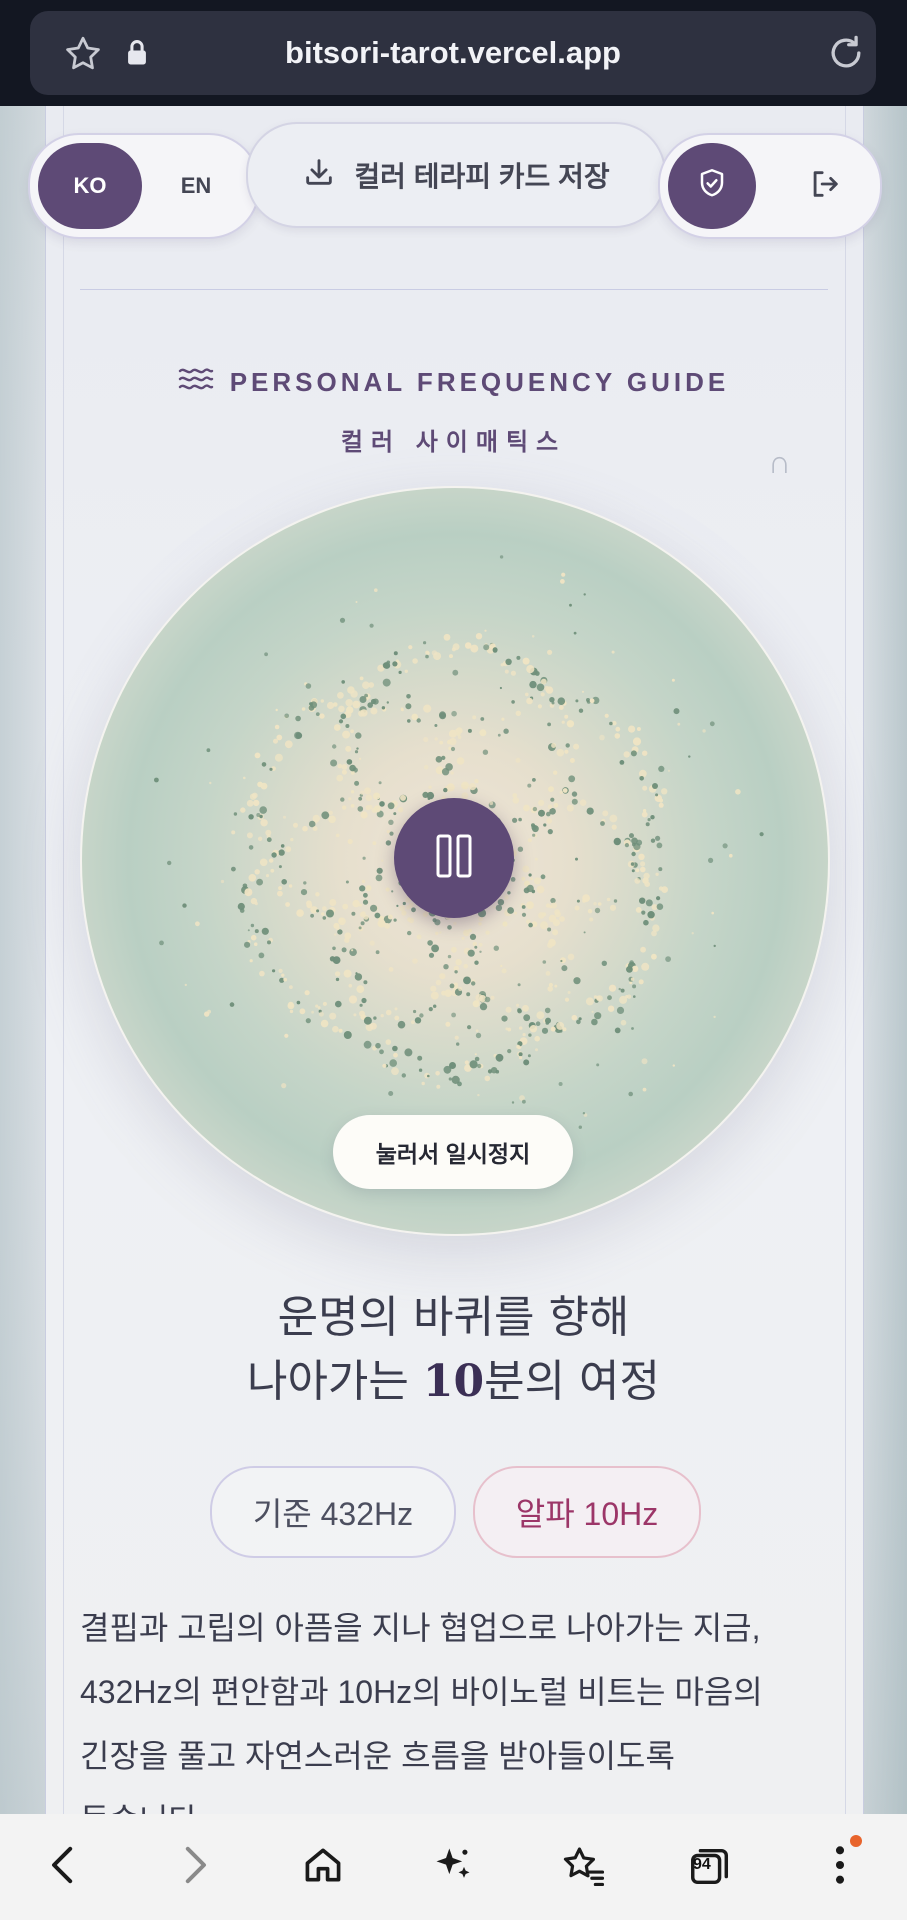 The image size is (907, 1920). Describe the element at coordinates (453, 1867) in the screenshot. I see `assistant-button` at that location.